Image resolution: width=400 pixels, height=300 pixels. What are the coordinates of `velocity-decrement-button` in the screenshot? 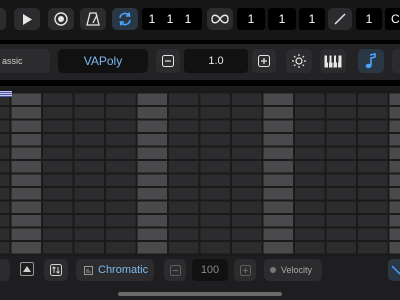 It's located at (175, 270).